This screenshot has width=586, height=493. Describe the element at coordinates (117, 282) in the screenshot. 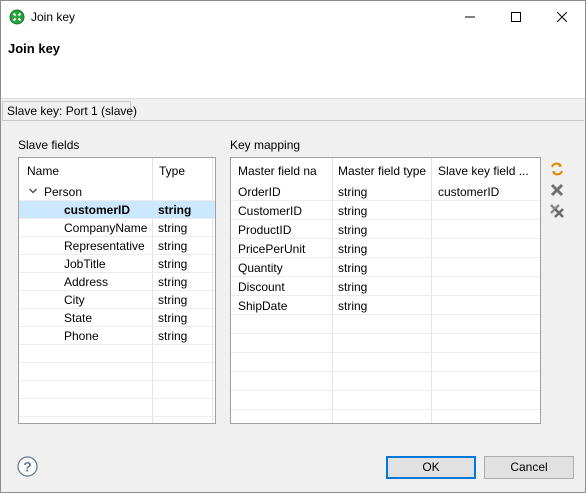

I see `table-row: Address string` at that location.